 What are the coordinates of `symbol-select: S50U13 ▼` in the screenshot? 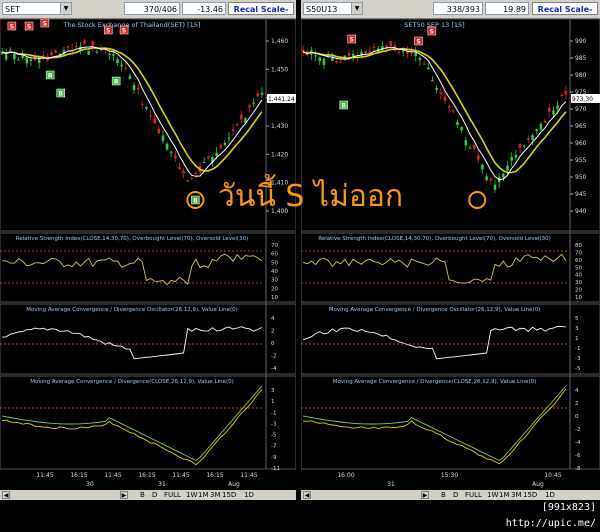 It's located at (333, 8).